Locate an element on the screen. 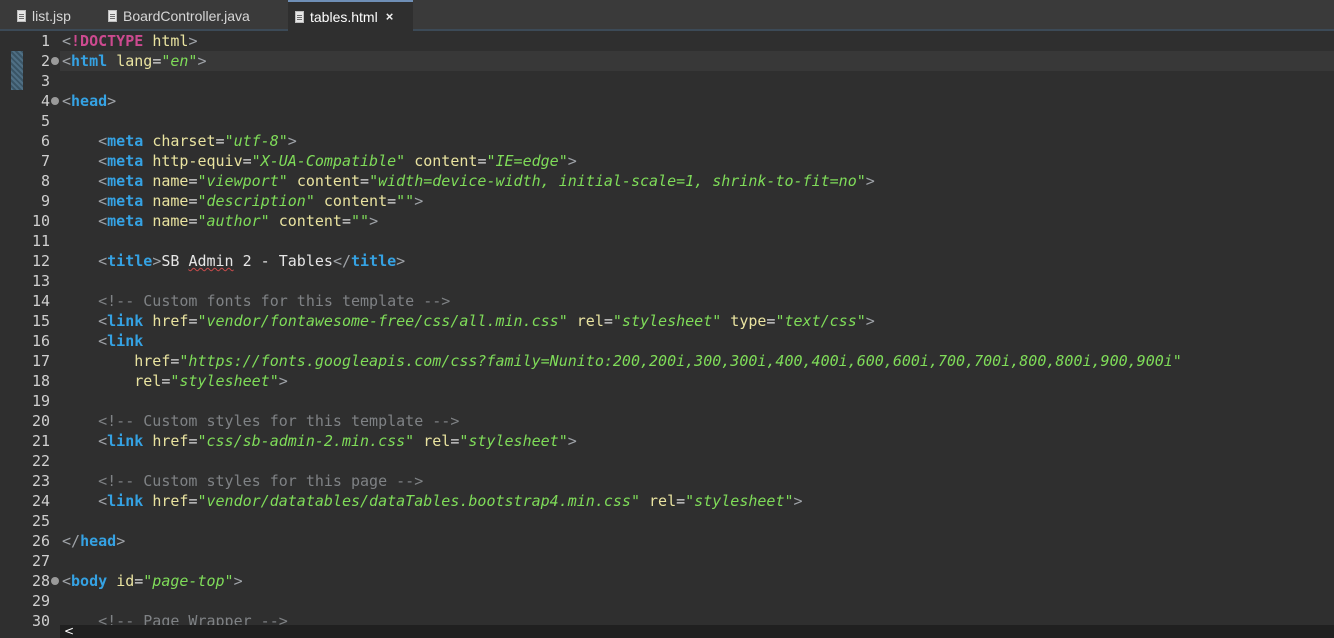 The height and width of the screenshot is (638, 1334). code-token: meta is located at coordinates (125, 141).